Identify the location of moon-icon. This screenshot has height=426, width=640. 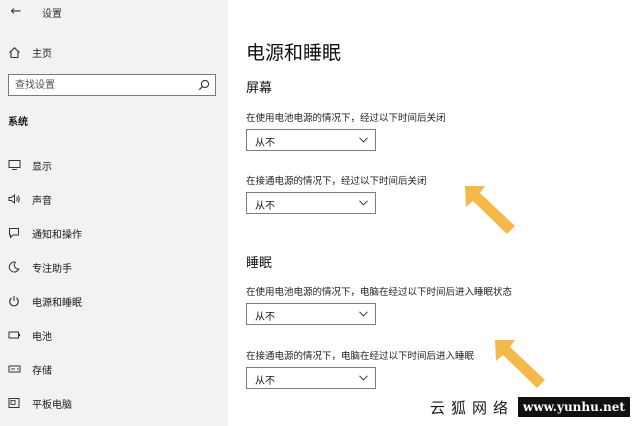
(14, 267).